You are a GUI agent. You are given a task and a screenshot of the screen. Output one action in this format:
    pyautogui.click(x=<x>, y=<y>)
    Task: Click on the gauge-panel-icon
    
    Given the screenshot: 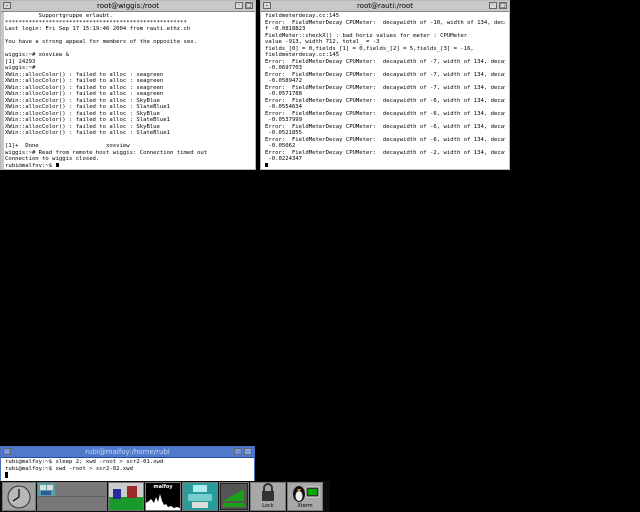 What is the action you would take?
    pyautogui.click(x=200, y=496)
    